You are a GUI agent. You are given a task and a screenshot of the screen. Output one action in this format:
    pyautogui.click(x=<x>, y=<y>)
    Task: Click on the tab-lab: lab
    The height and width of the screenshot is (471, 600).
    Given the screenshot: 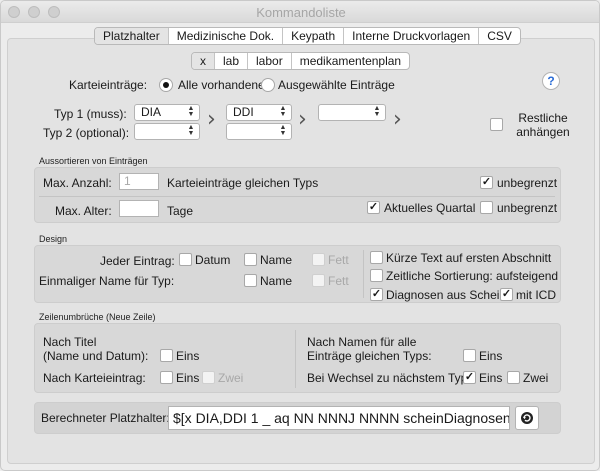 What is the action you would take?
    pyautogui.click(x=232, y=61)
    